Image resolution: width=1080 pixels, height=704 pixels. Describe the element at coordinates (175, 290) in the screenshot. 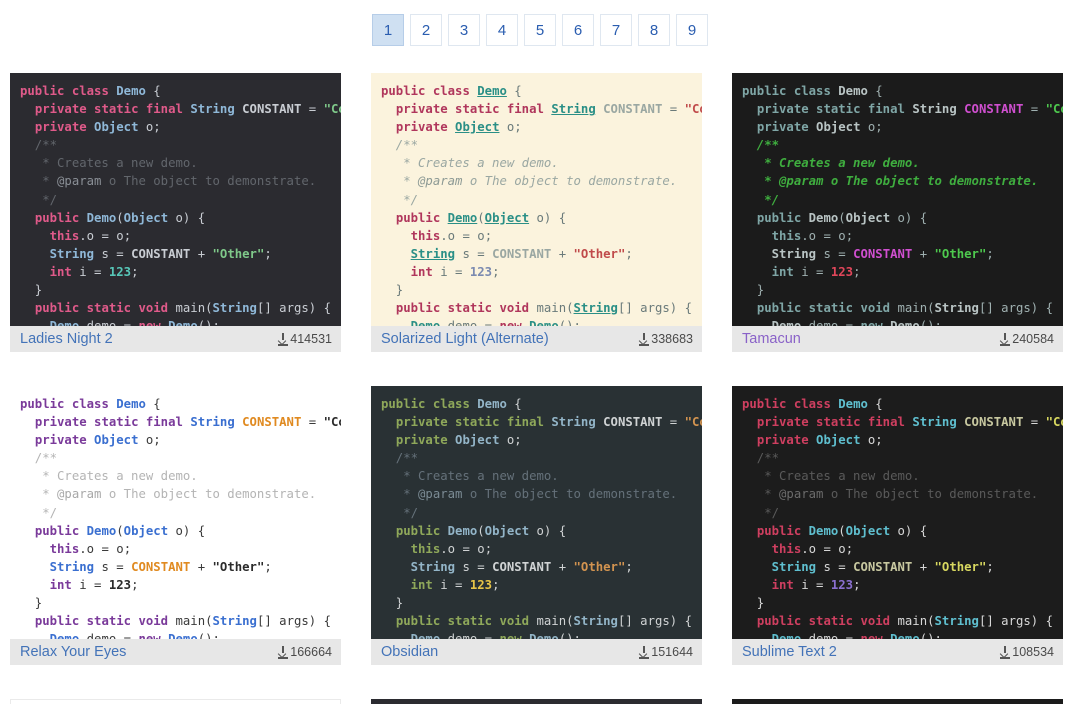

I see `code-line: }` at that location.